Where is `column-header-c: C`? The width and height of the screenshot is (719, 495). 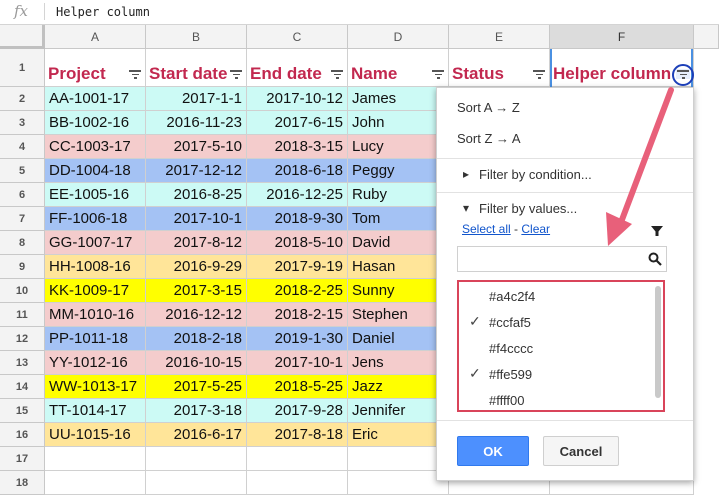 column-header-c: C is located at coordinates (297, 37).